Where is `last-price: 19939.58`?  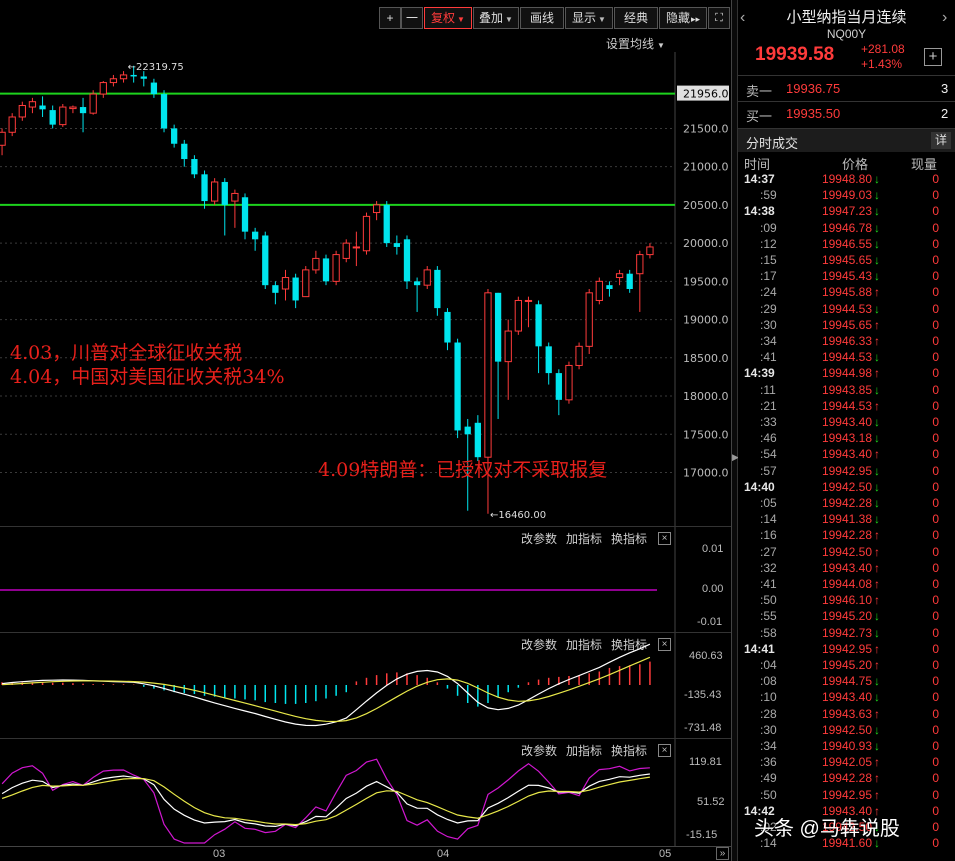
last-price: 19939.58 is located at coordinates (795, 54).